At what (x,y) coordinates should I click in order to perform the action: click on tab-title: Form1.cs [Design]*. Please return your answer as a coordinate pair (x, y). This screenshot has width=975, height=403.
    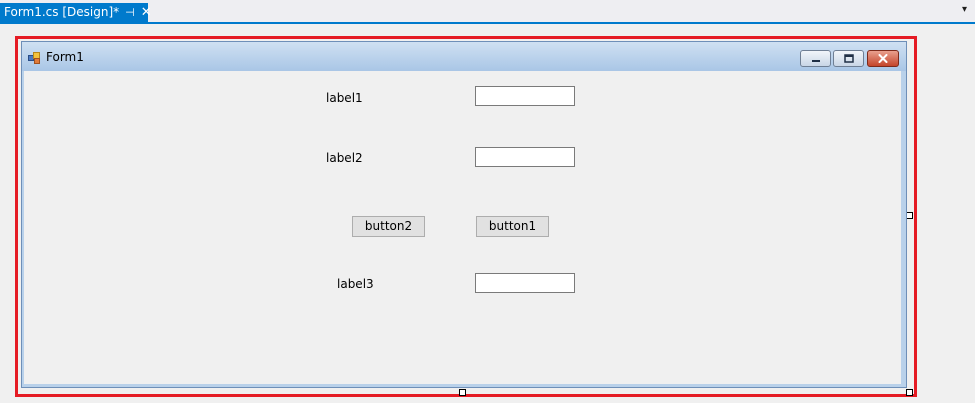
    Looking at the image, I should click on (62, 12).